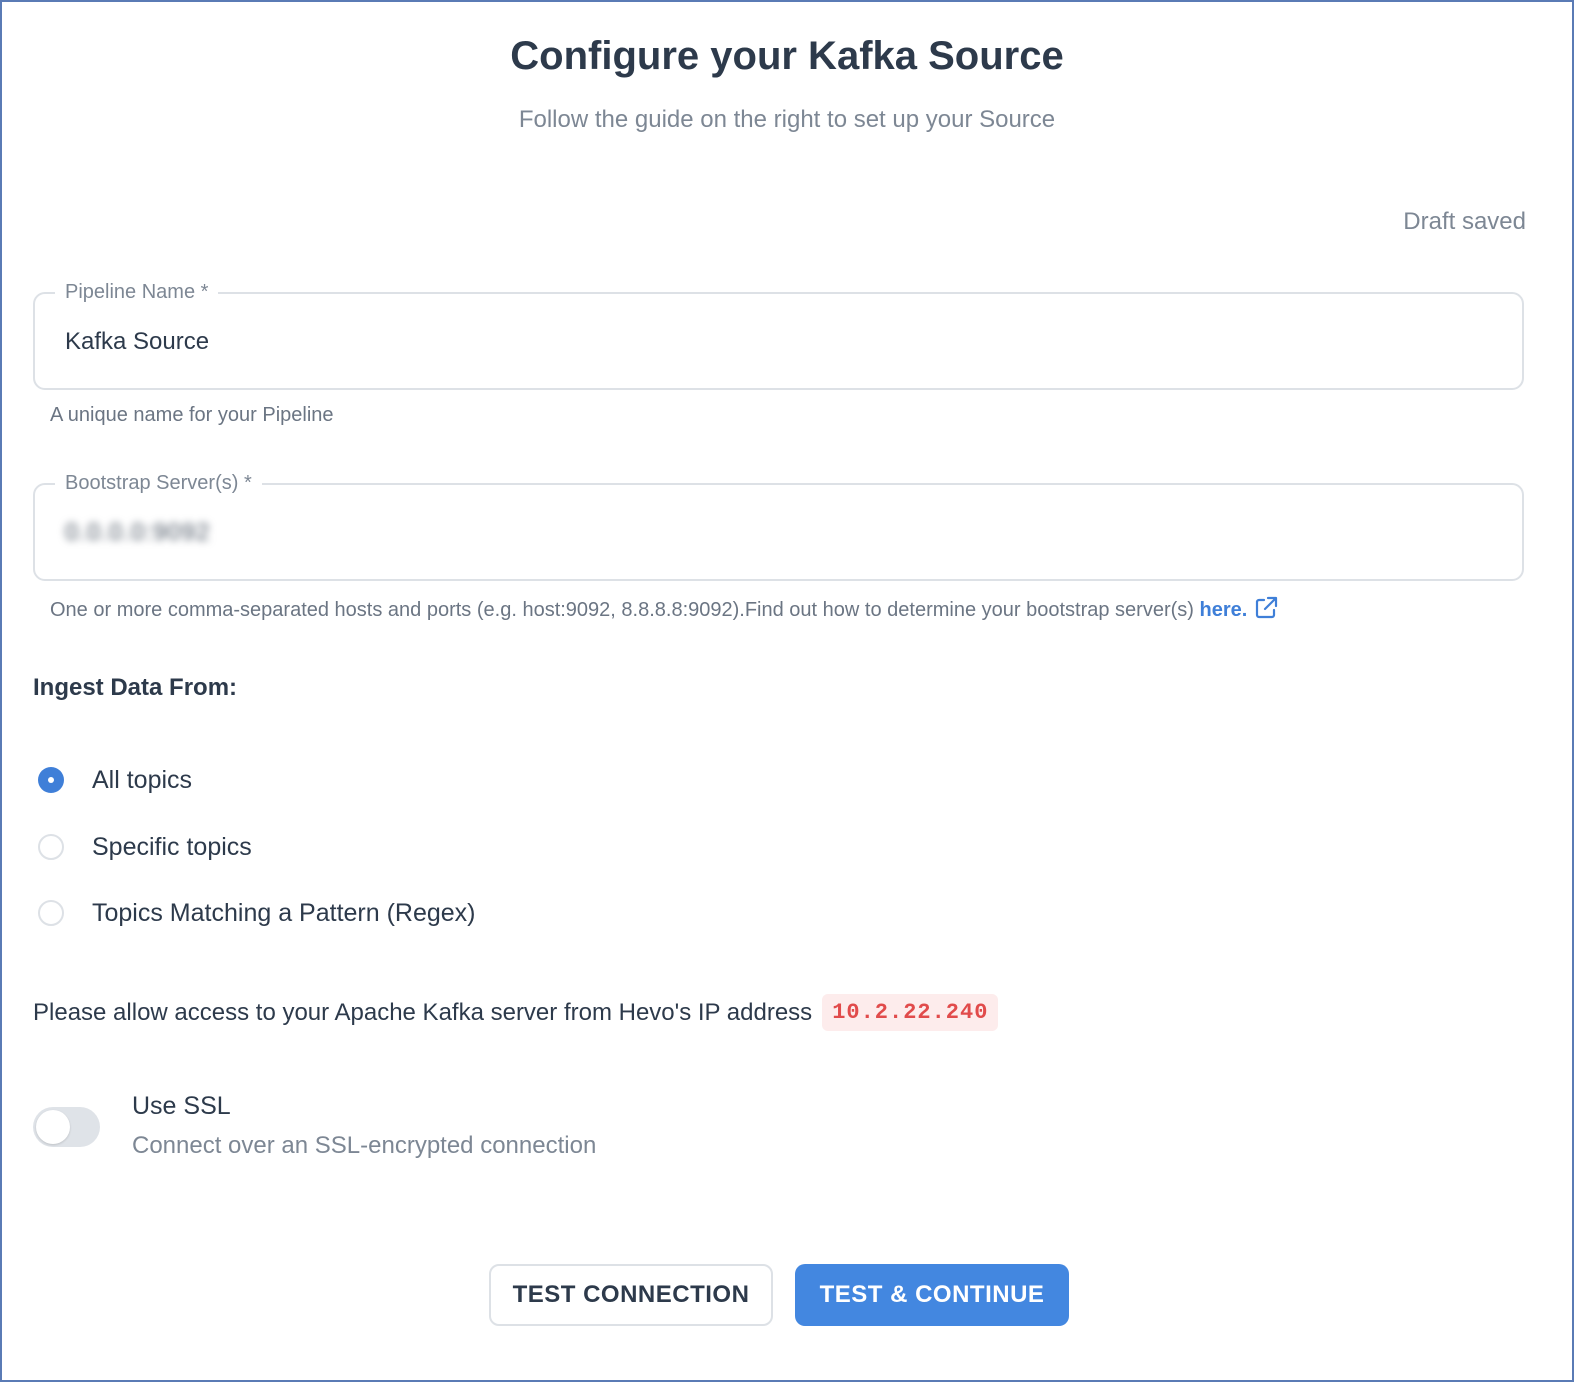  Describe the element at coordinates (1464, 221) in the screenshot. I see `draft-status: Draft saved` at that location.